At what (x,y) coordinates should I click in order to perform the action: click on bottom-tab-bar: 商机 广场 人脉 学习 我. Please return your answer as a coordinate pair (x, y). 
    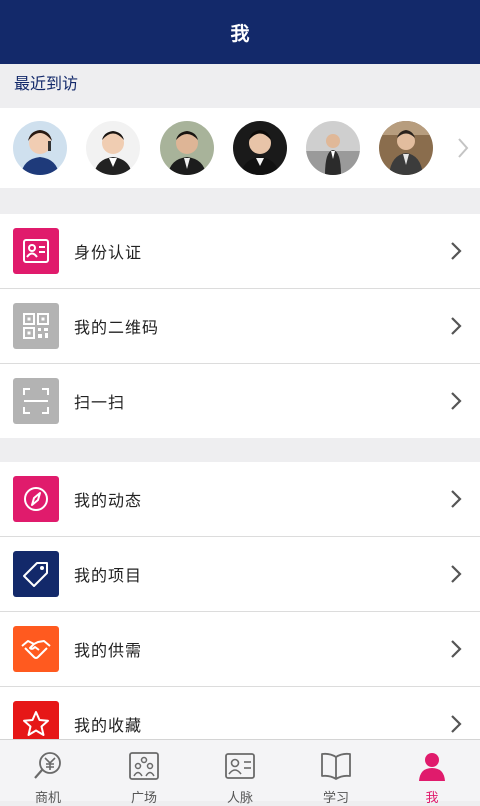
    Looking at the image, I should click on (240, 772).